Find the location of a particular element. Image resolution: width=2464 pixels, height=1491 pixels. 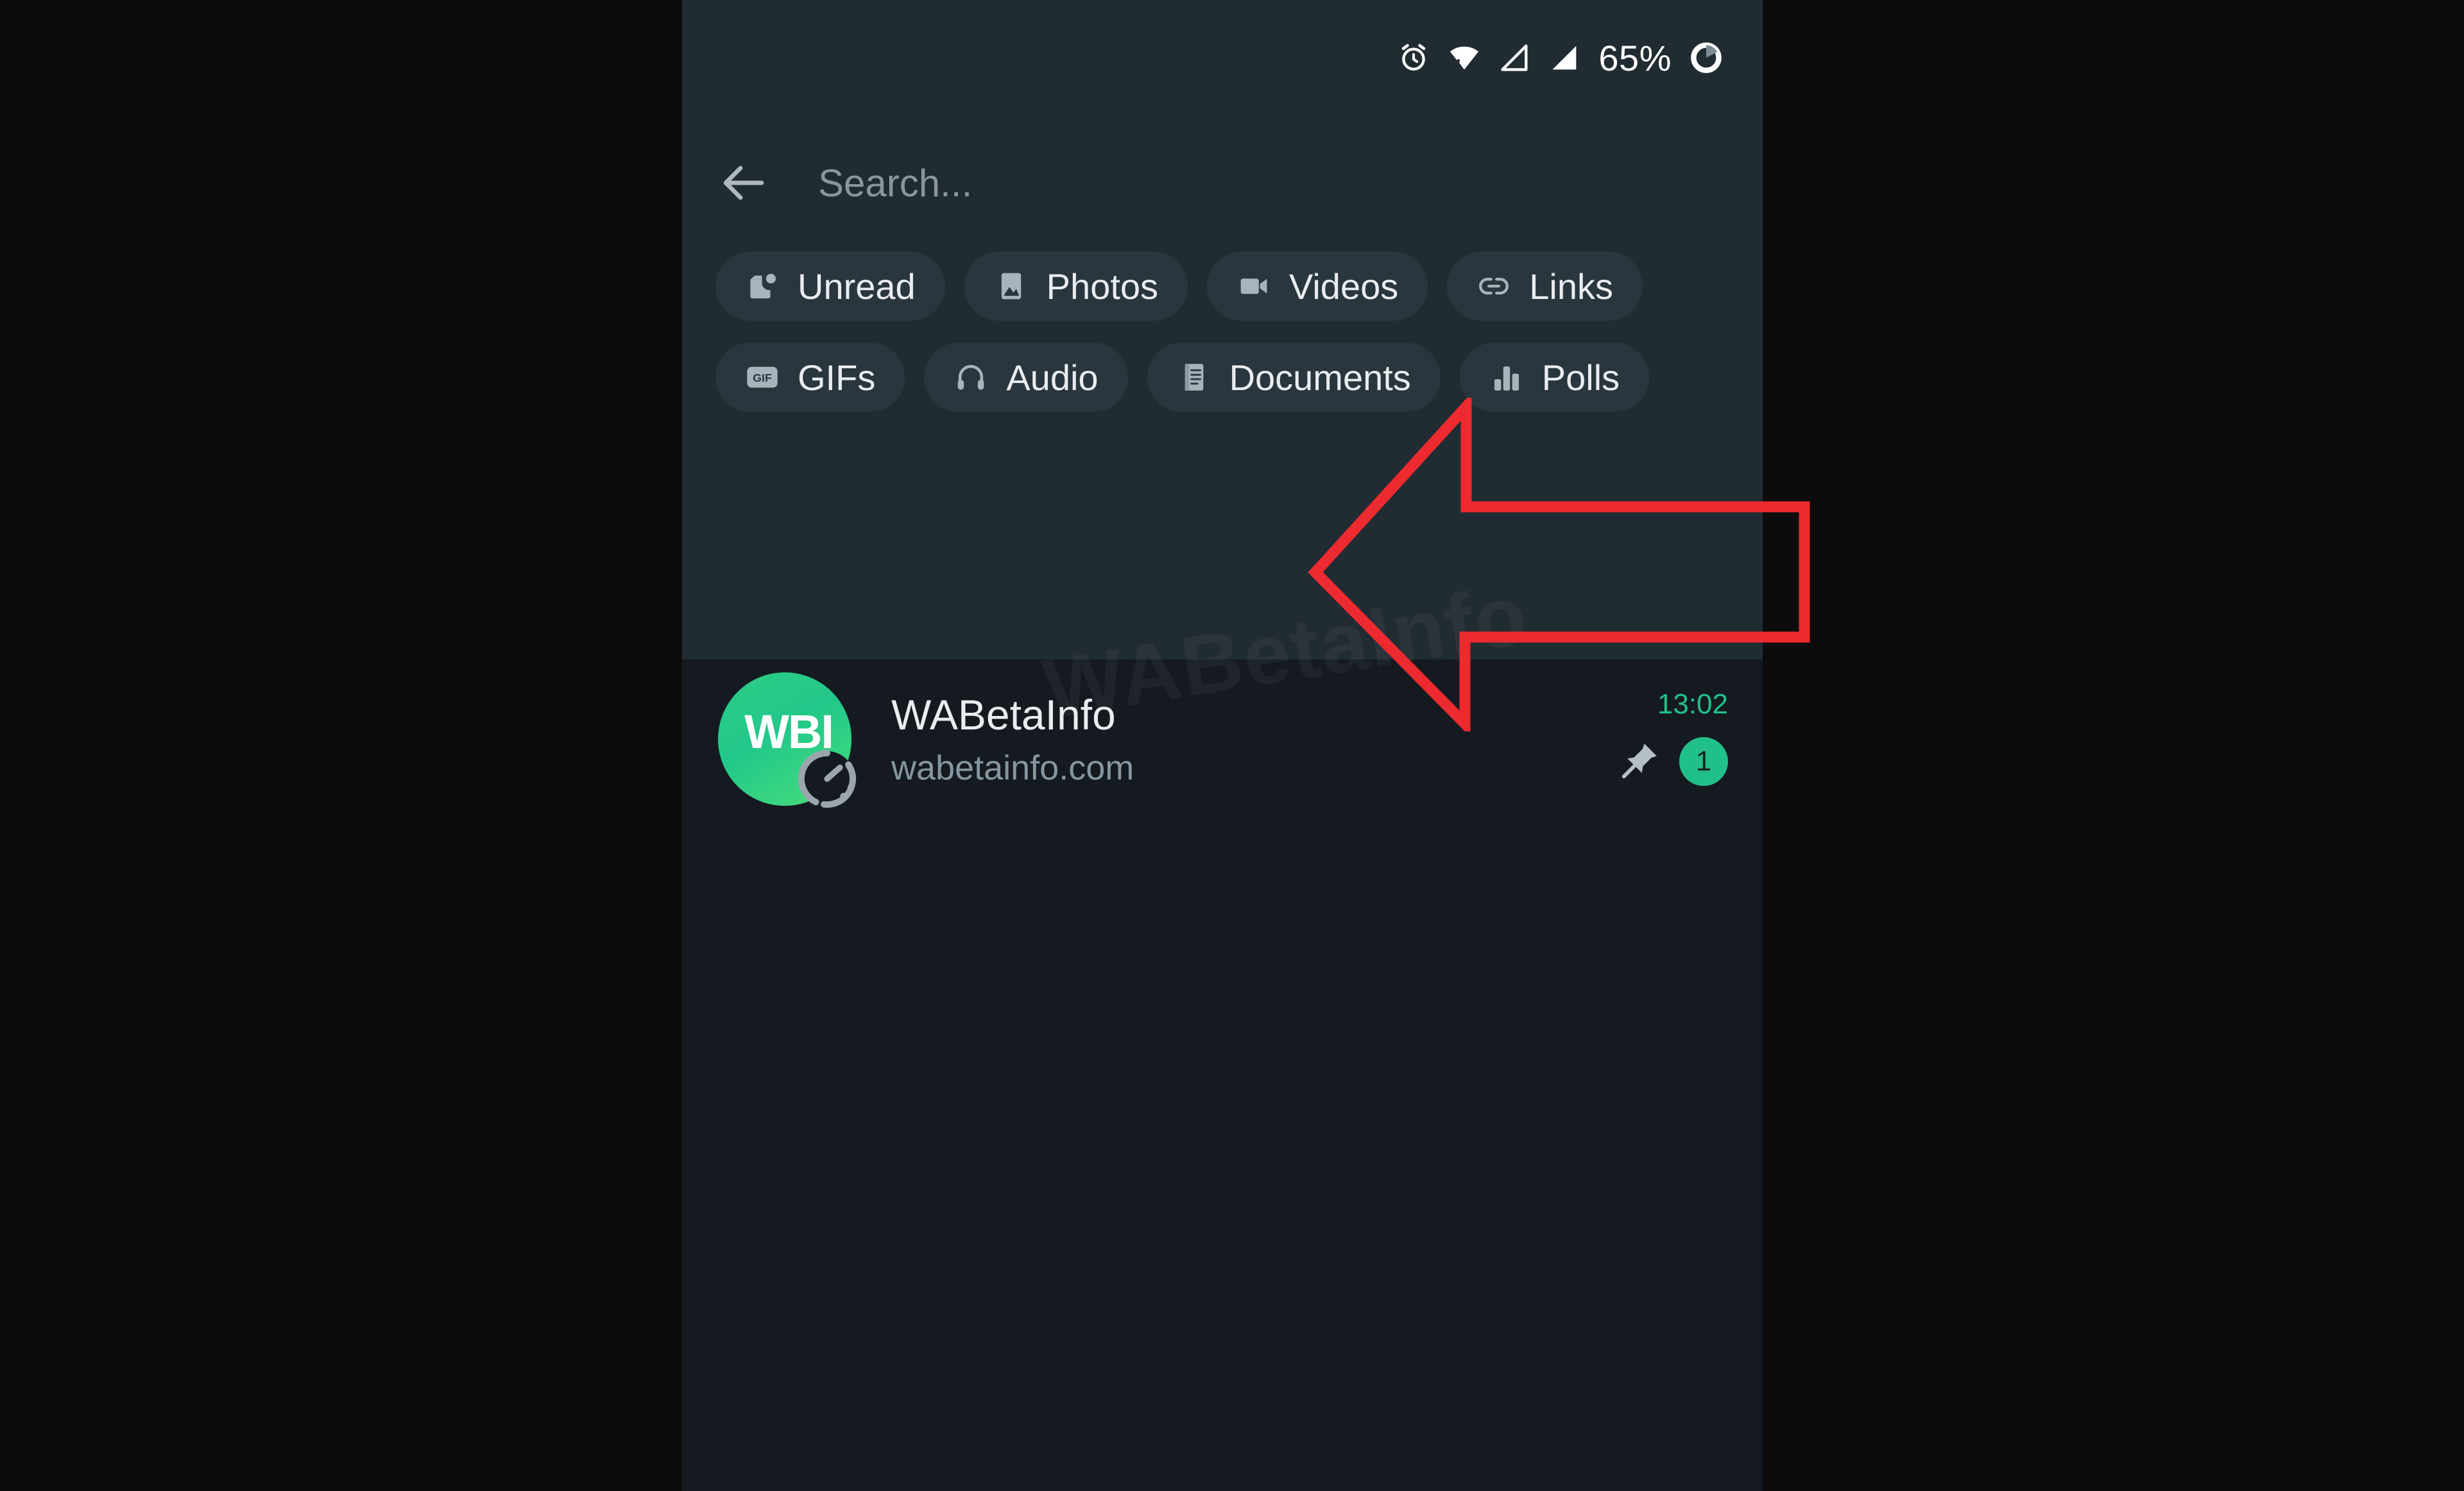

mark-unread-icon is located at coordinates (763, 286).